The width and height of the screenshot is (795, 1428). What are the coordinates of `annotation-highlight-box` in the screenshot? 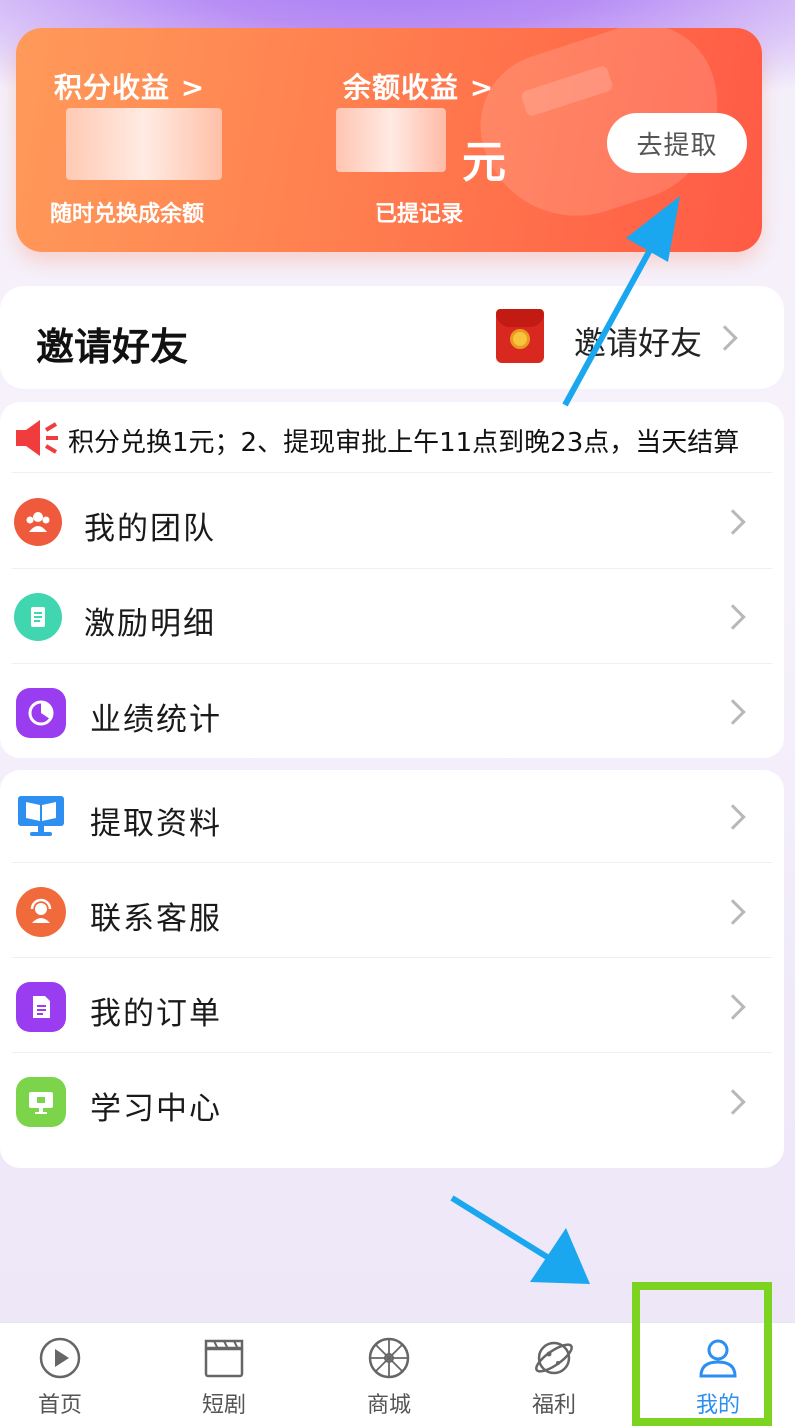 It's located at (702, 1354).